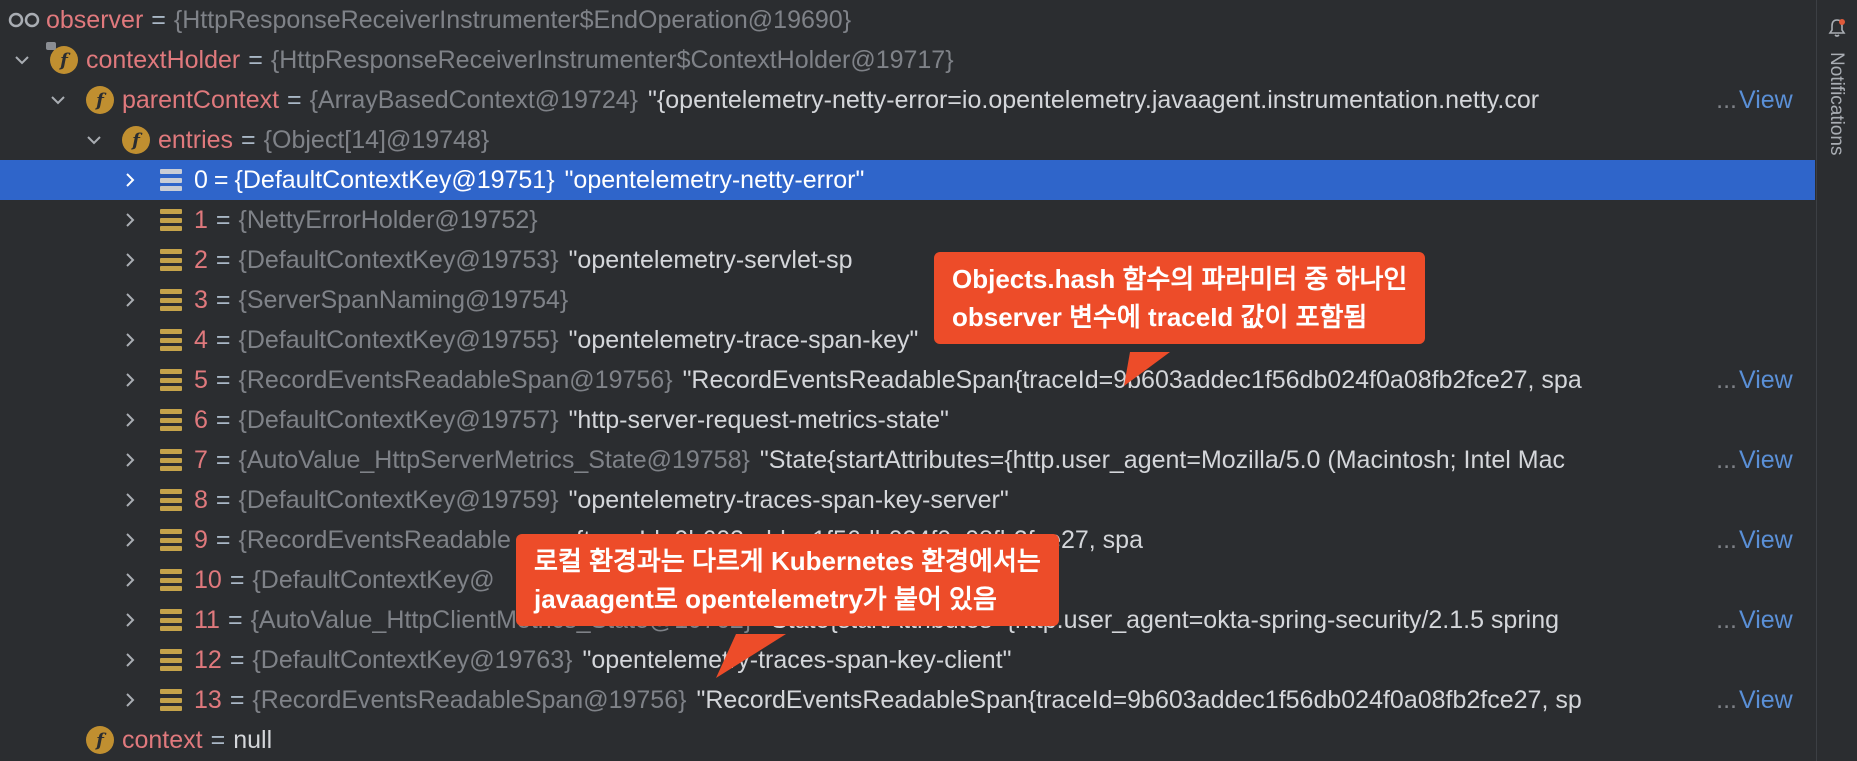 The width and height of the screenshot is (1857, 761). I want to click on bell-icon, so click(1837, 28).